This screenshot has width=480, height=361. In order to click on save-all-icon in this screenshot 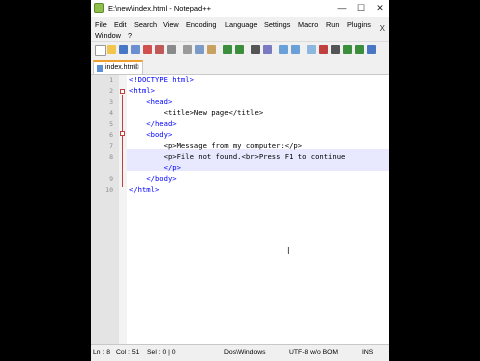, I will do `click(135, 49)`.